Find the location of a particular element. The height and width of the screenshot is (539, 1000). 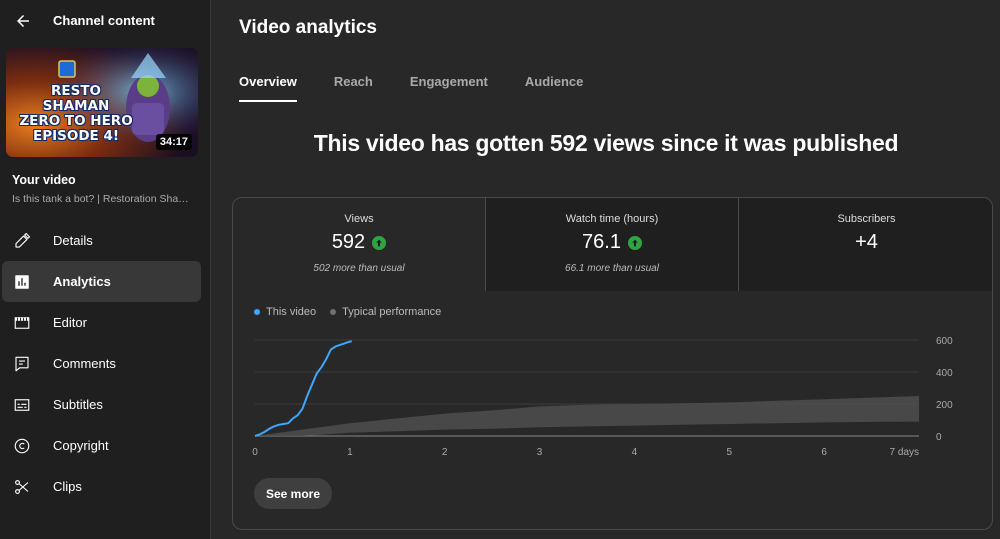

analytics-icon is located at coordinates (22, 282).